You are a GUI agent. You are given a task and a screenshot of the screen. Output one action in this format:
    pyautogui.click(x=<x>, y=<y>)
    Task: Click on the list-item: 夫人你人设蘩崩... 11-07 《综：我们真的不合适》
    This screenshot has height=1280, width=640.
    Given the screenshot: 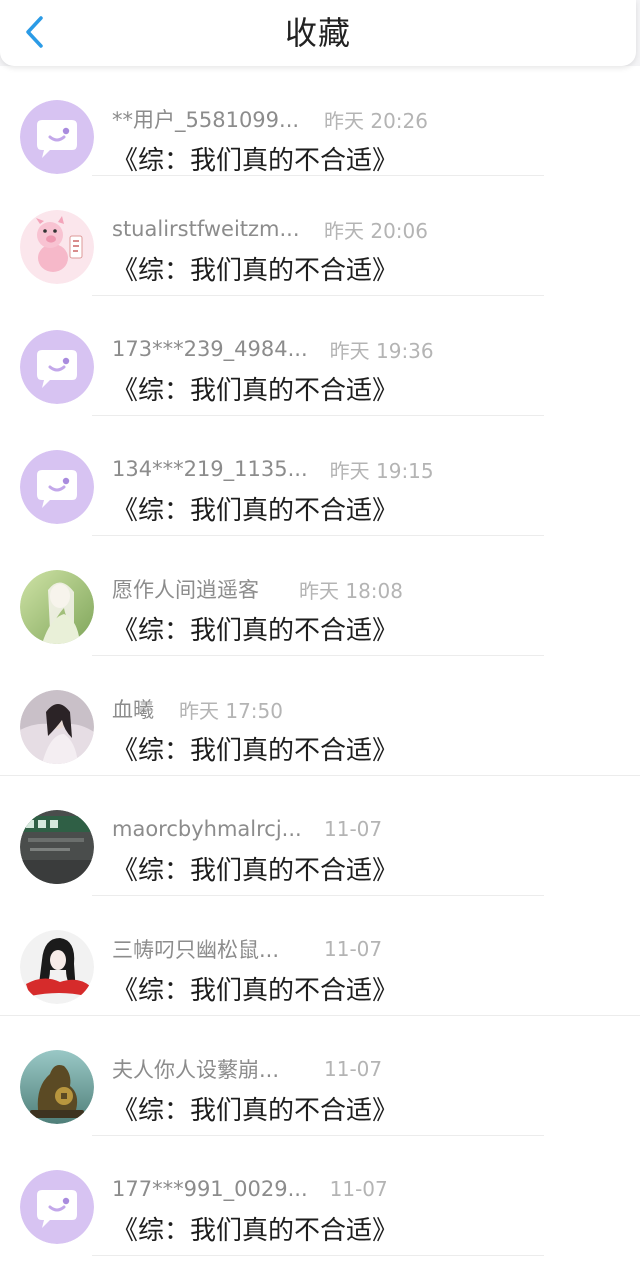 What is the action you would take?
    pyautogui.click(x=320, y=1076)
    